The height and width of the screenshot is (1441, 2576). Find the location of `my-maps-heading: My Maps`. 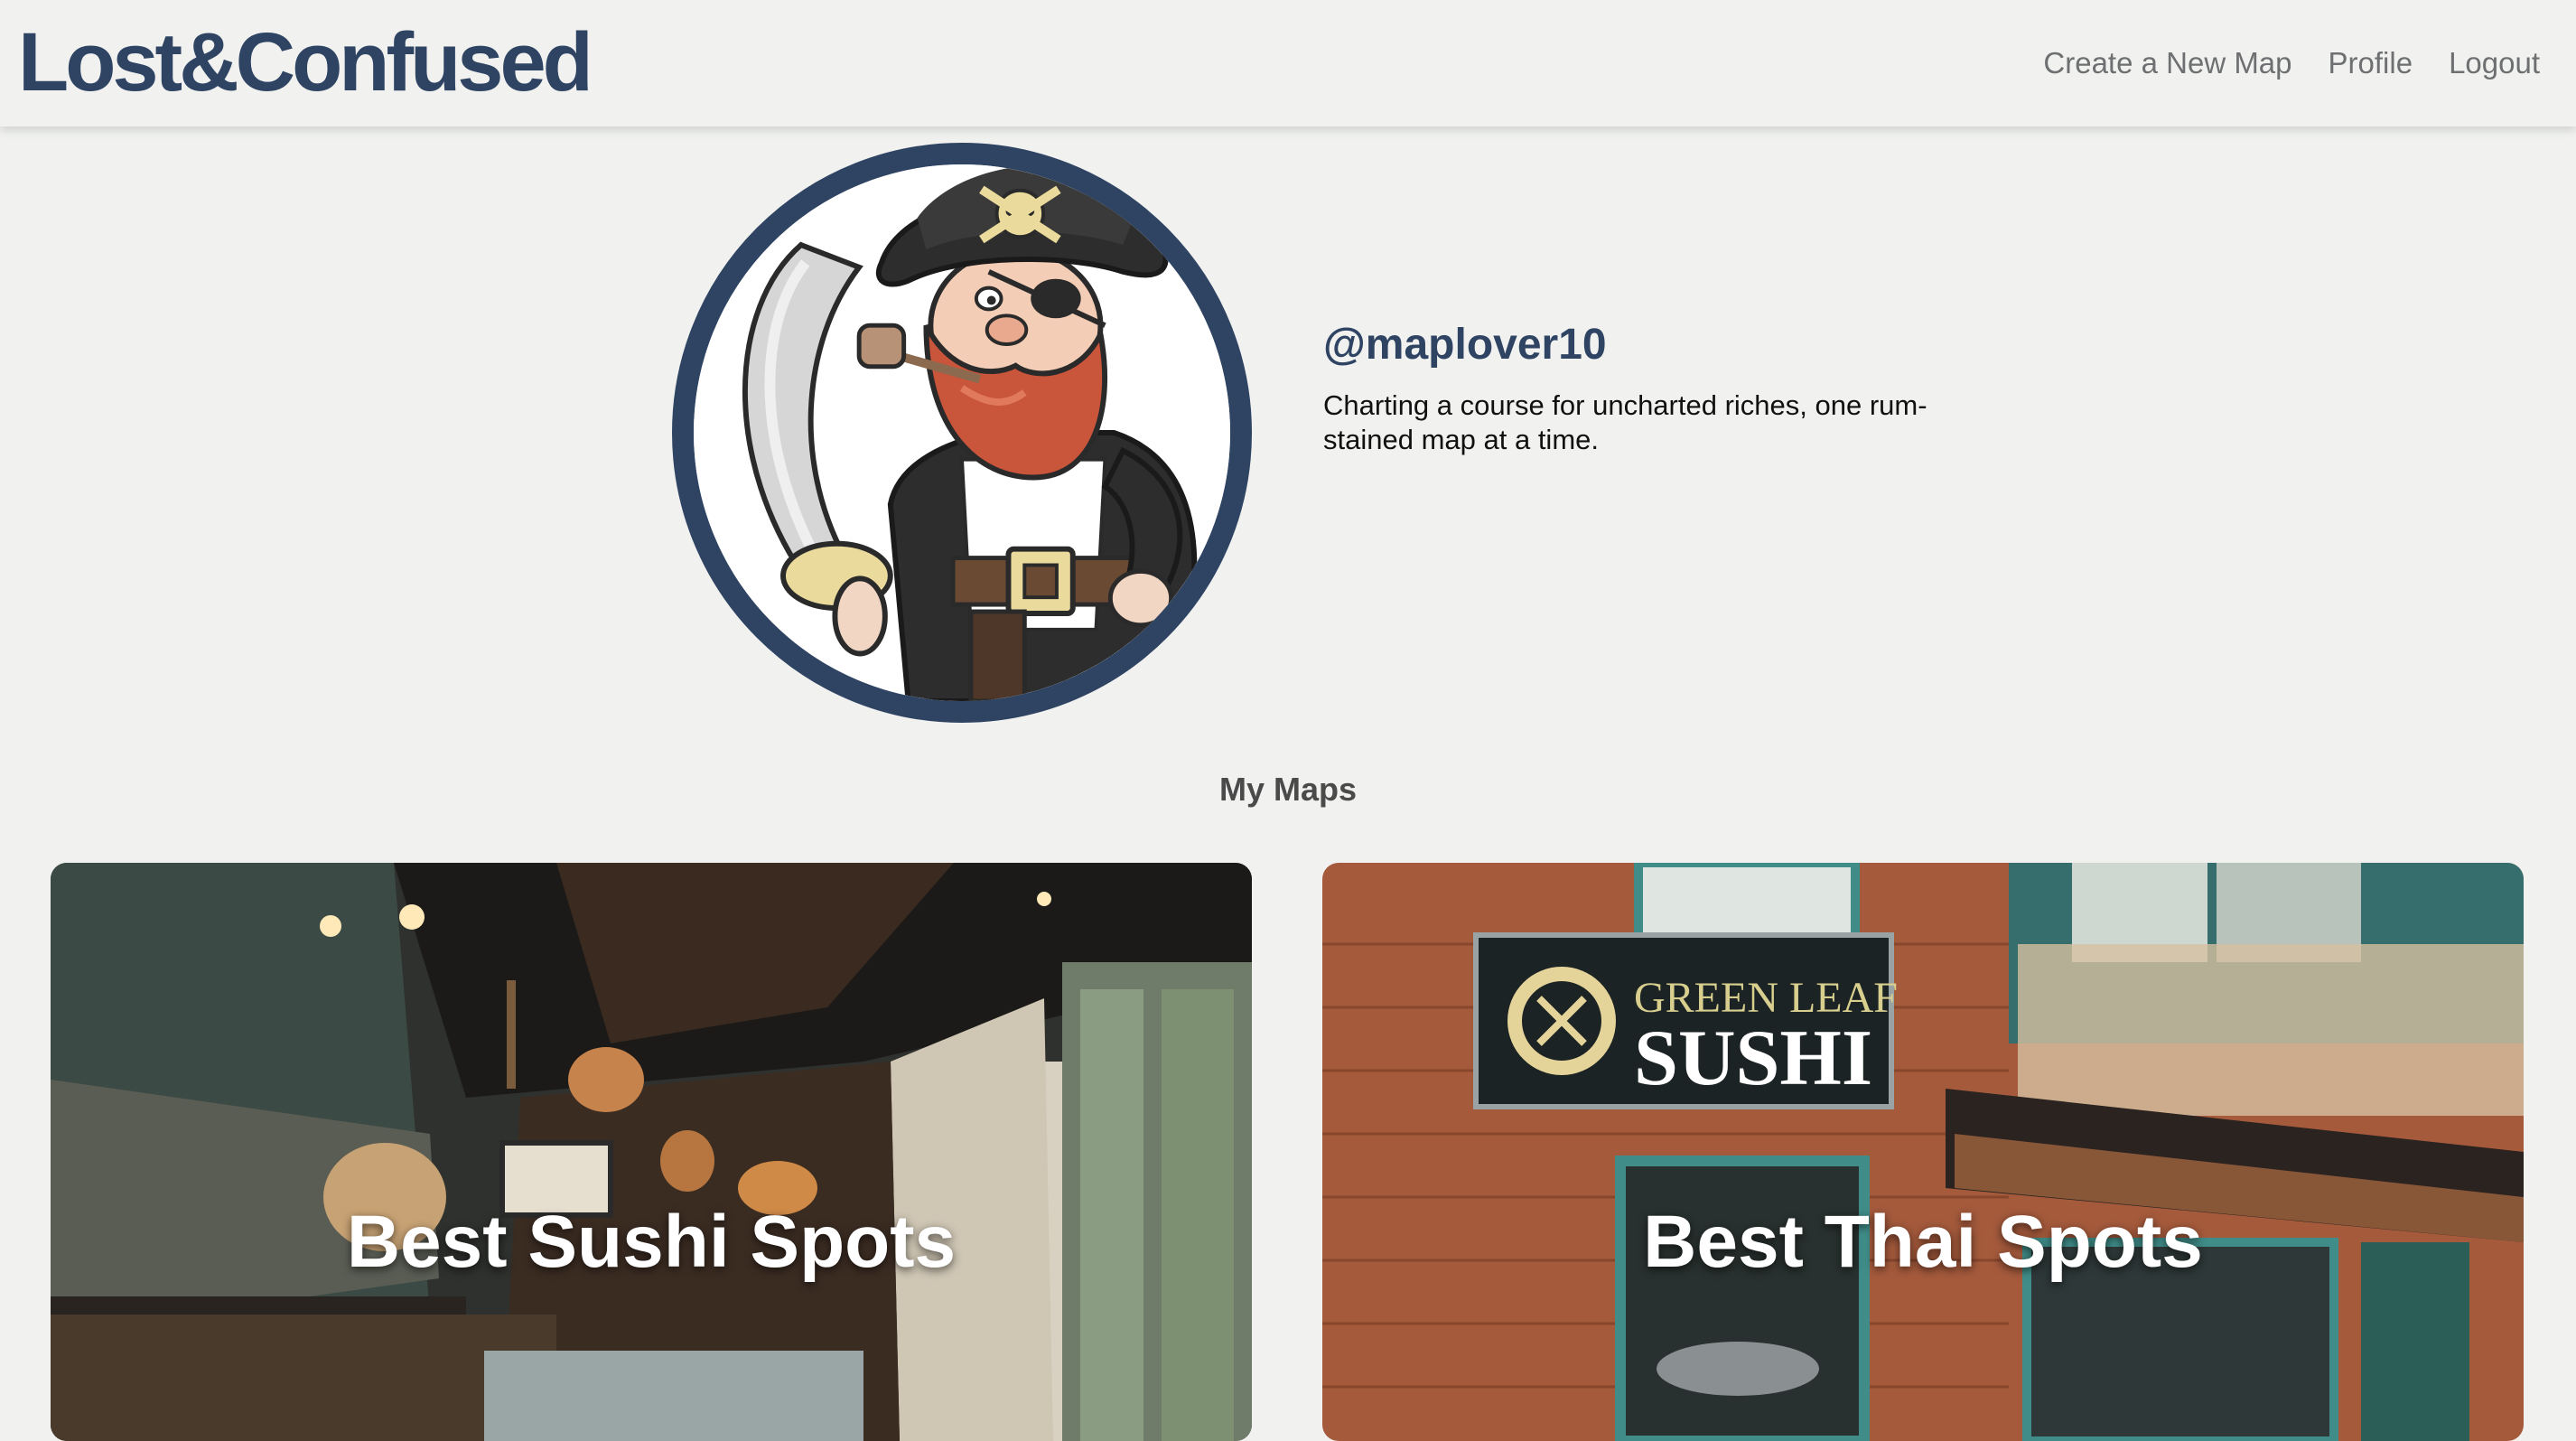

my-maps-heading: My Maps is located at coordinates (1288, 789).